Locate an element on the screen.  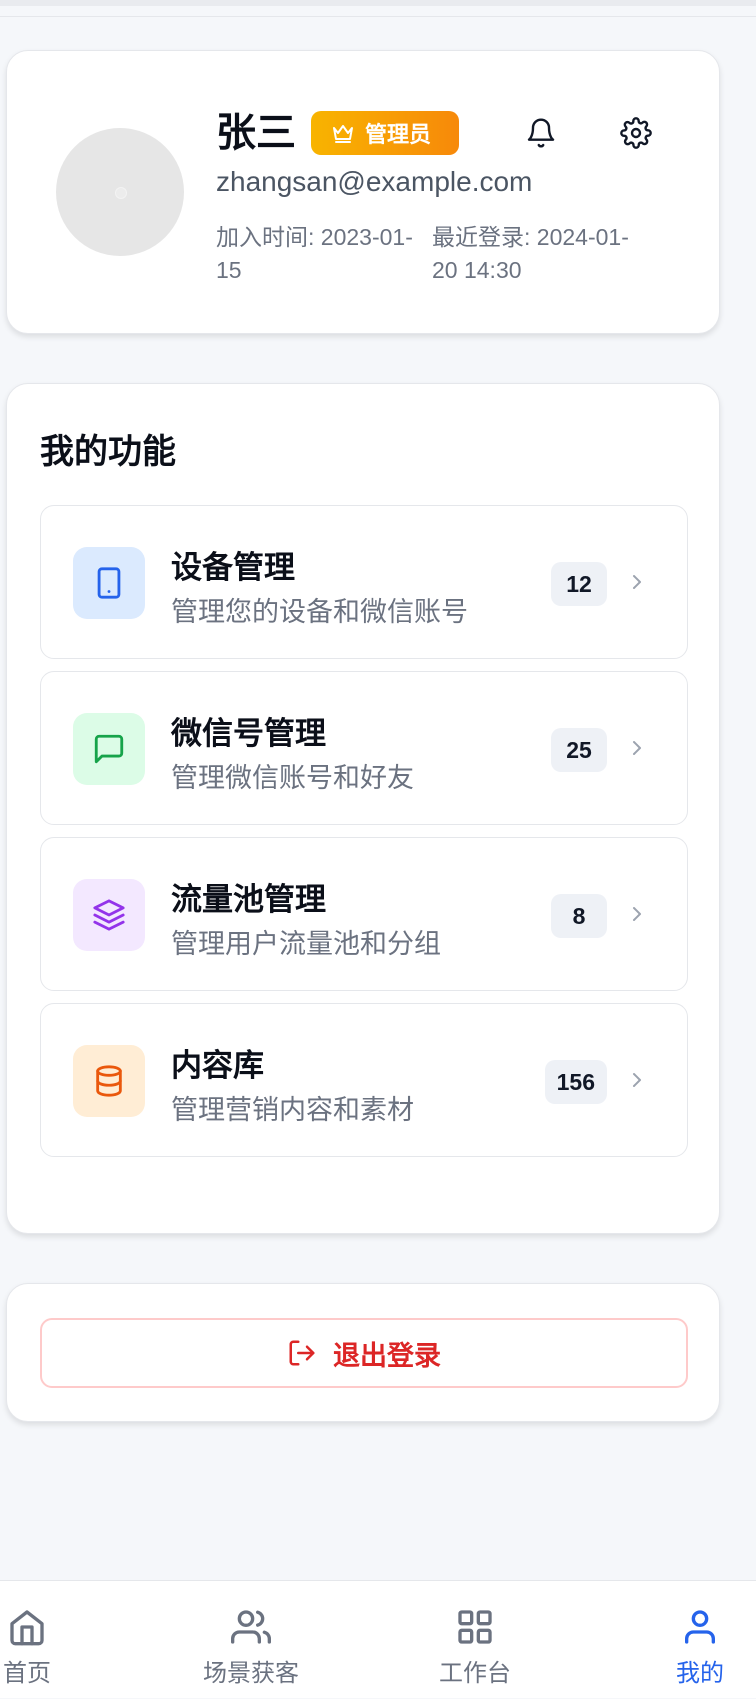
logout-card: 退出登录 is located at coordinates (363, 1352).